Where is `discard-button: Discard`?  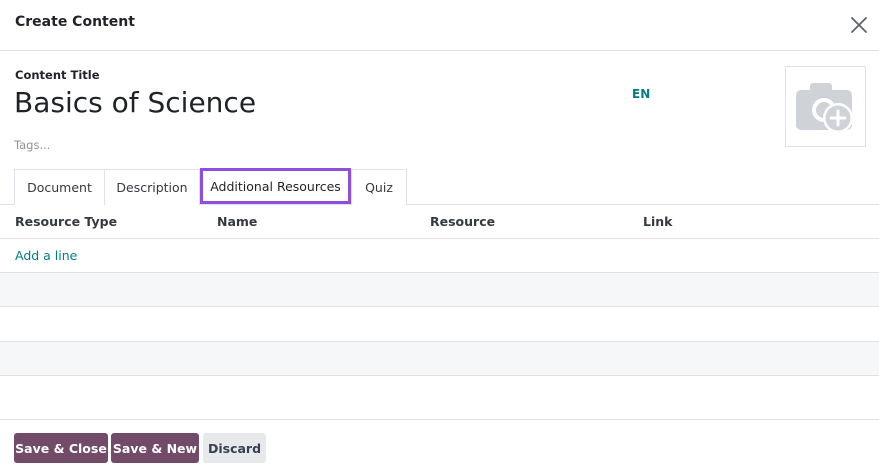 discard-button: Discard is located at coordinates (234, 448).